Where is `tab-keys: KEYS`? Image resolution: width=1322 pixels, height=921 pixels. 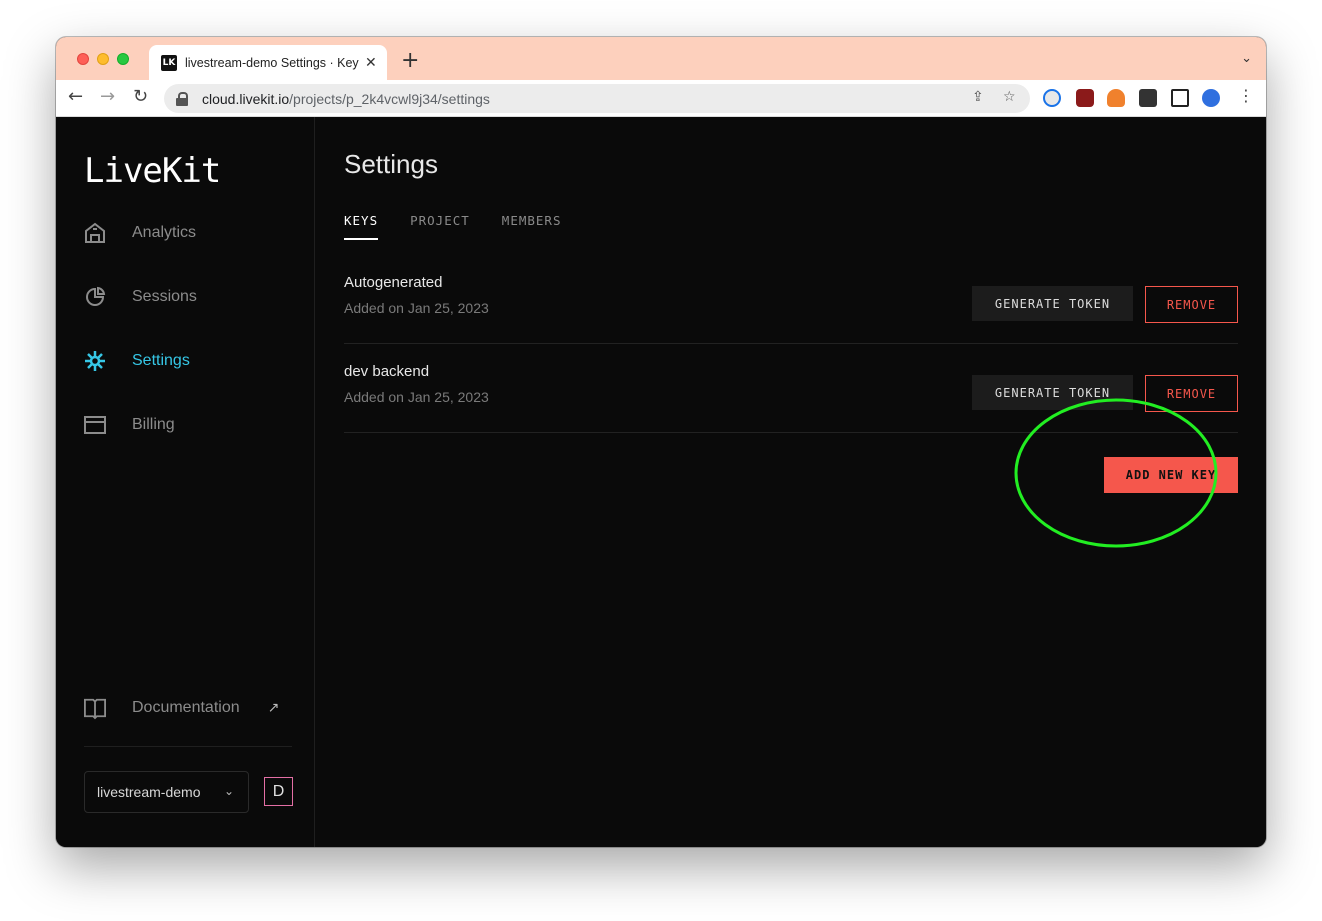 tab-keys: KEYS is located at coordinates (361, 226).